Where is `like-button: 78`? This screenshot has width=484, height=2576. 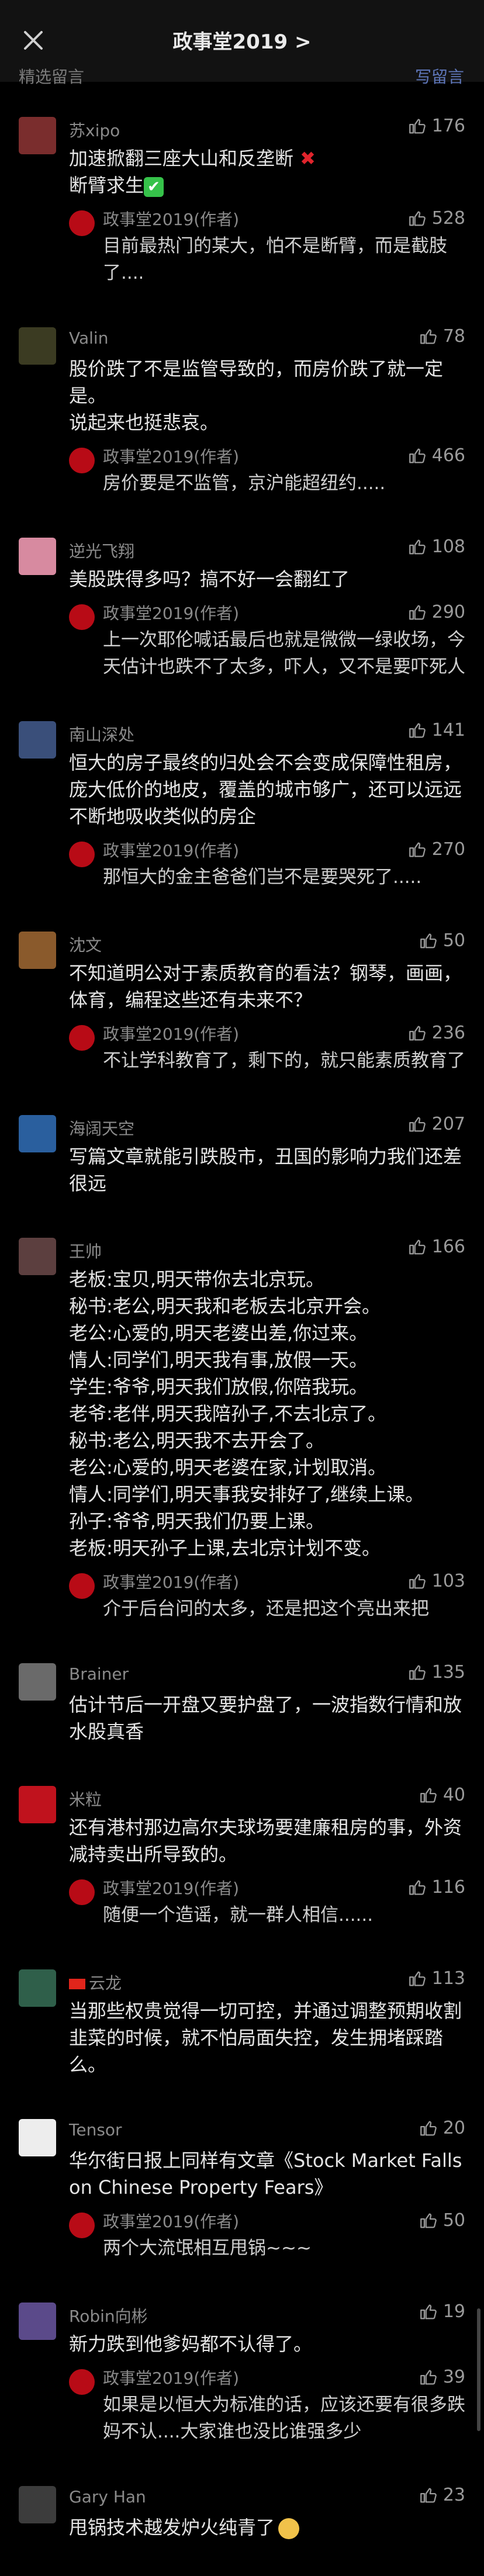
like-button: 78 is located at coordinates (442, 336).